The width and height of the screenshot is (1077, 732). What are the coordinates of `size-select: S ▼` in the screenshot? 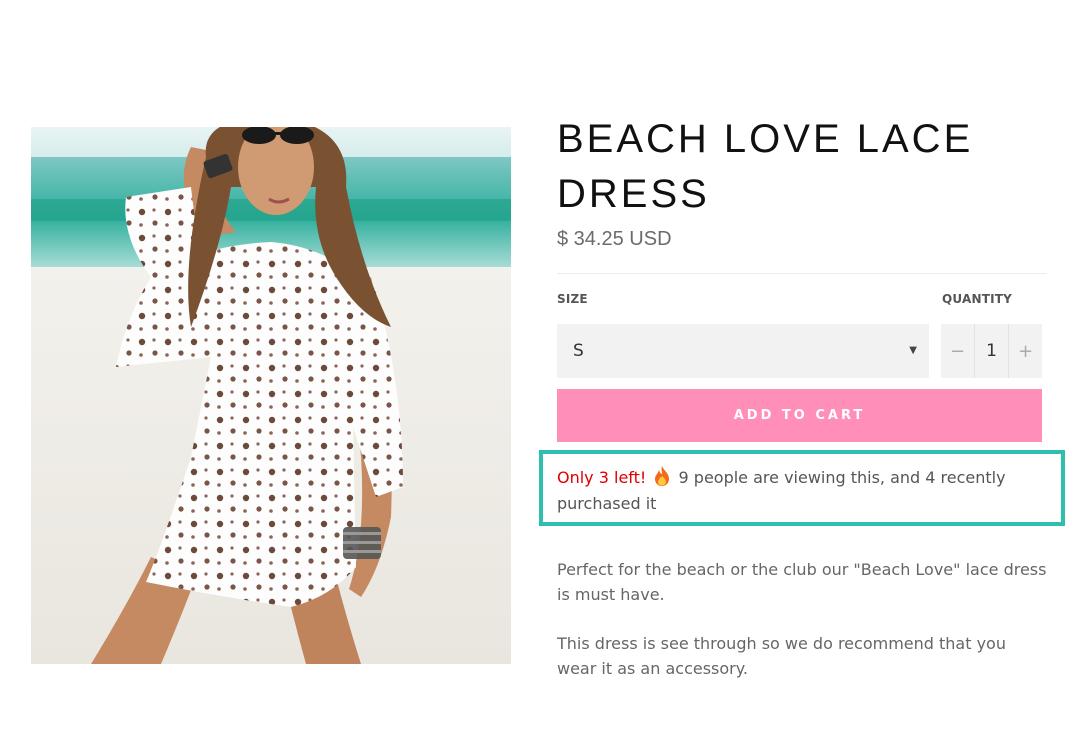 It's located at (743, 351).